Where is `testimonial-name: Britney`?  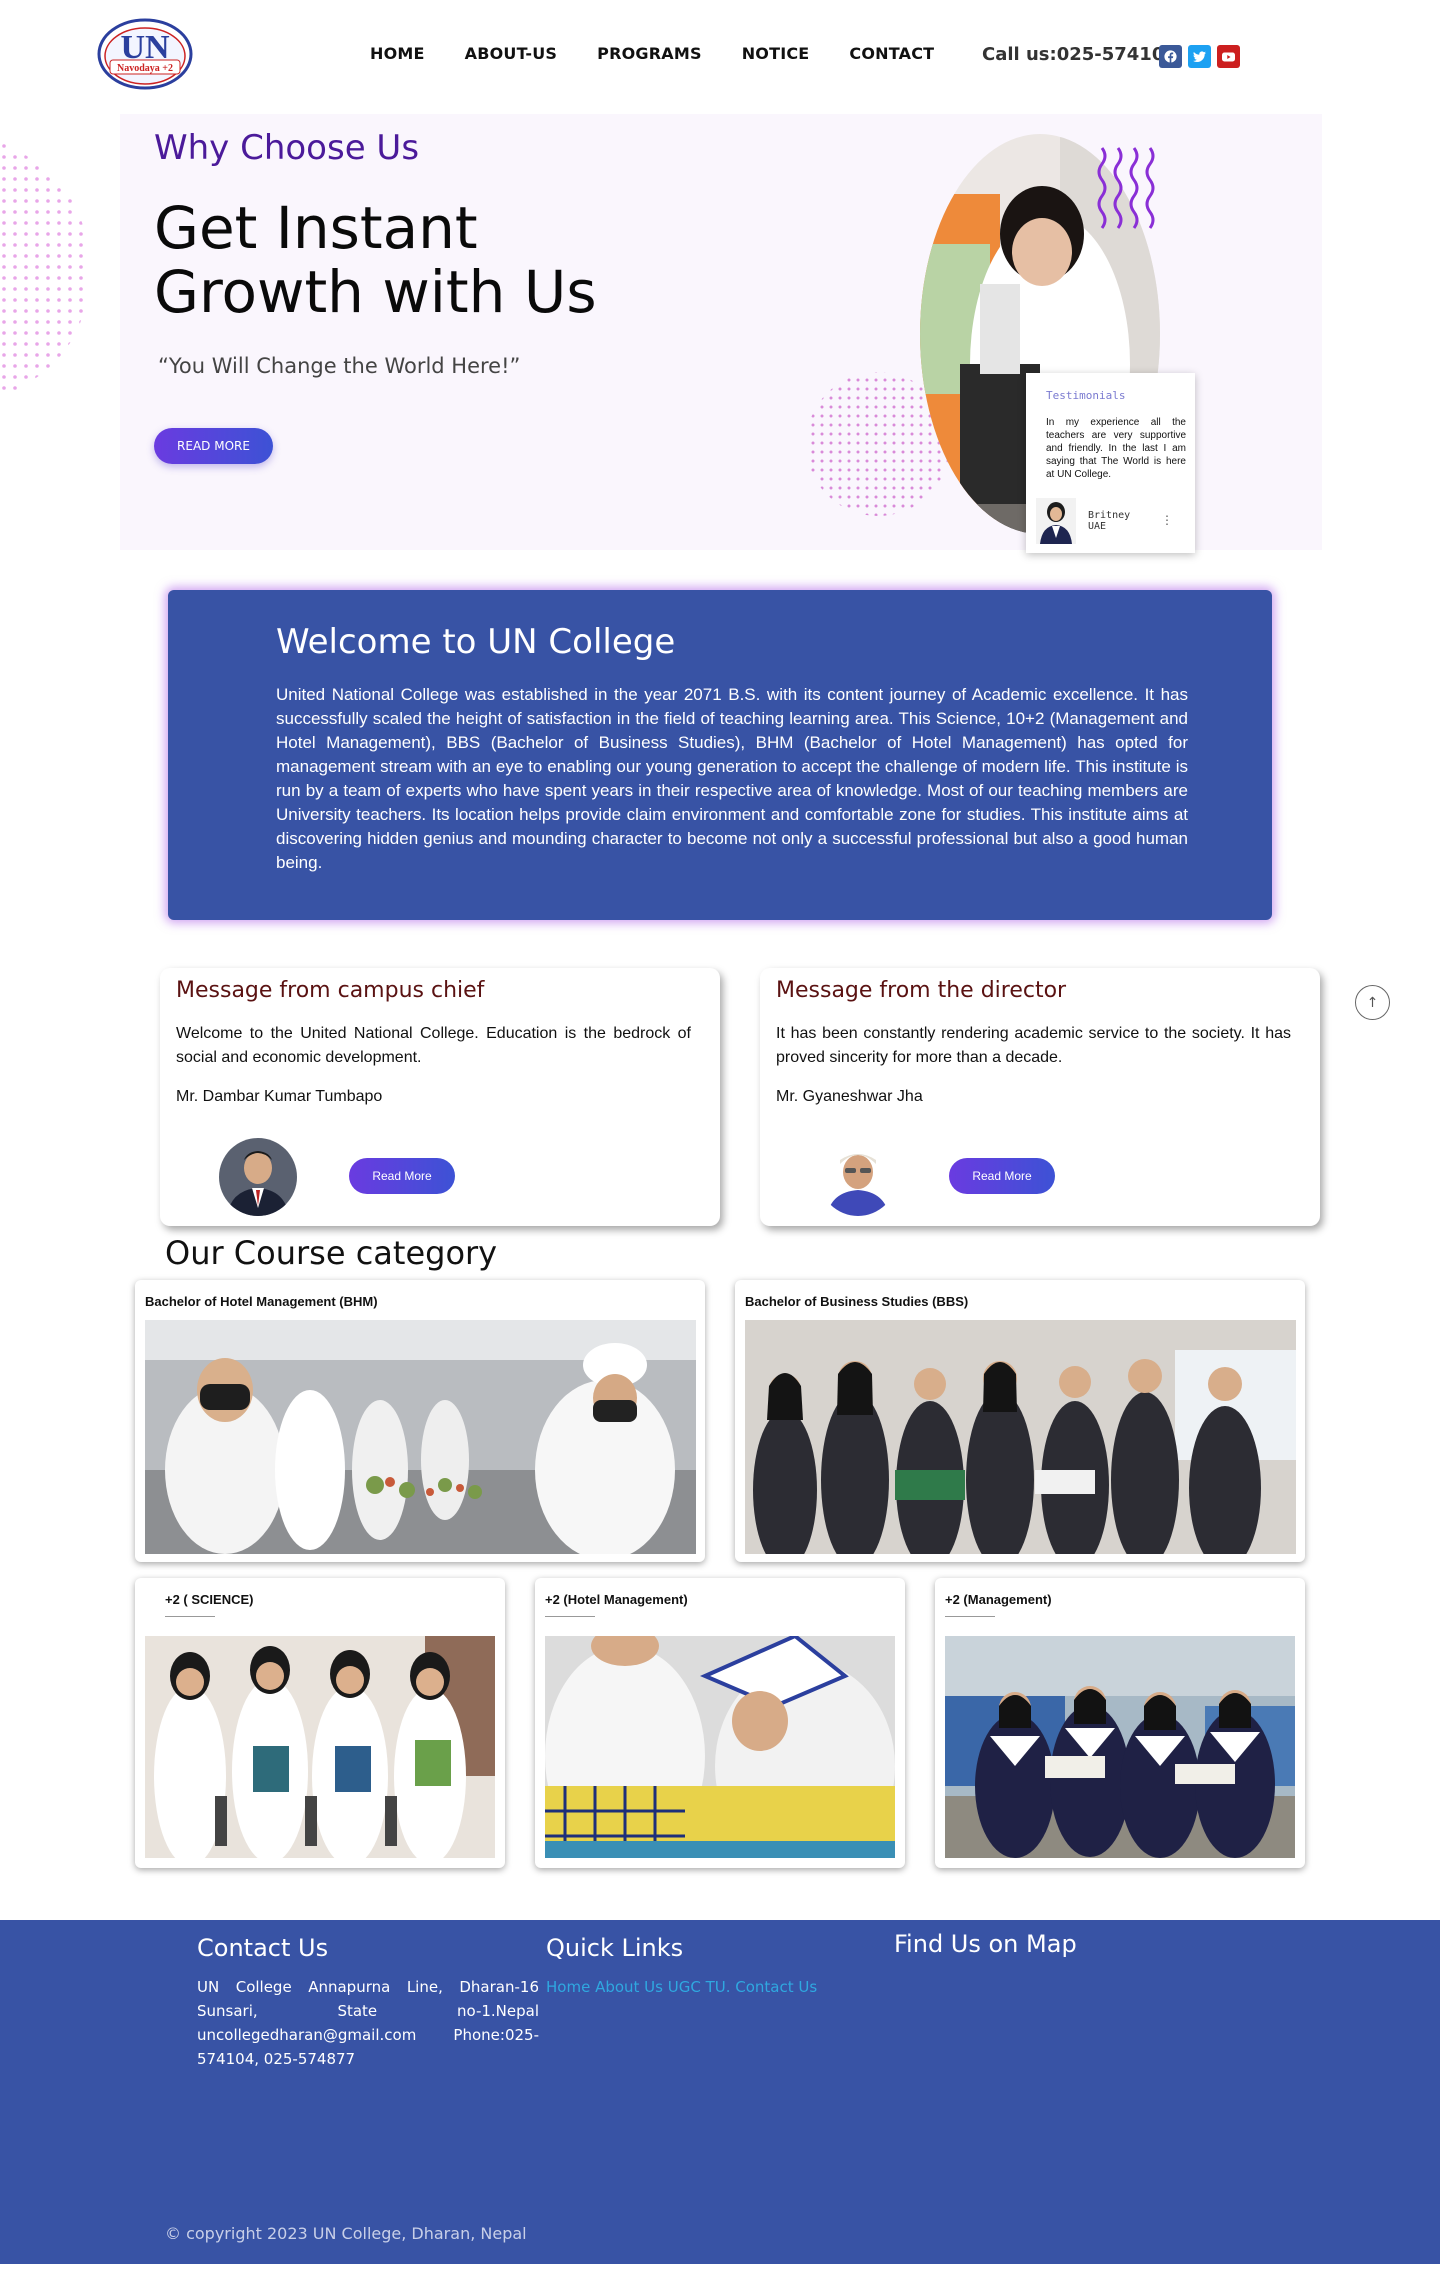 testimonial-name: Britney is located at coordinates (1109, 515).